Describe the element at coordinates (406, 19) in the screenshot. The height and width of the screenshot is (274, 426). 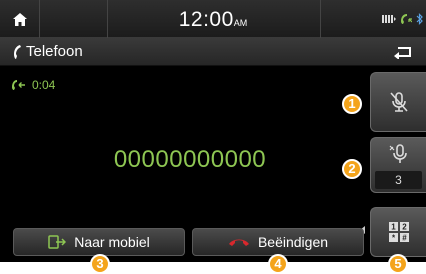
I see `phone-call-icon` at that location.